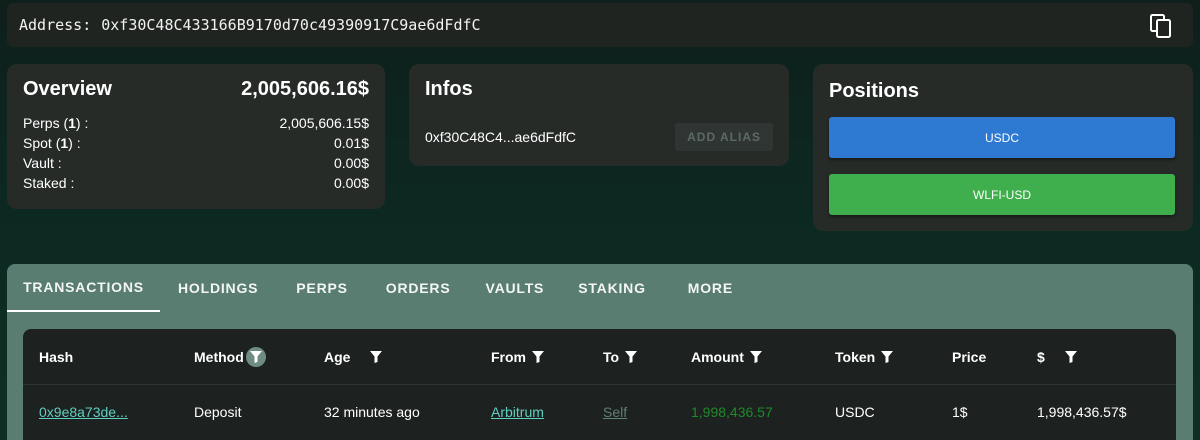  I want to click on tab-more: MORE, so click(710, 288).